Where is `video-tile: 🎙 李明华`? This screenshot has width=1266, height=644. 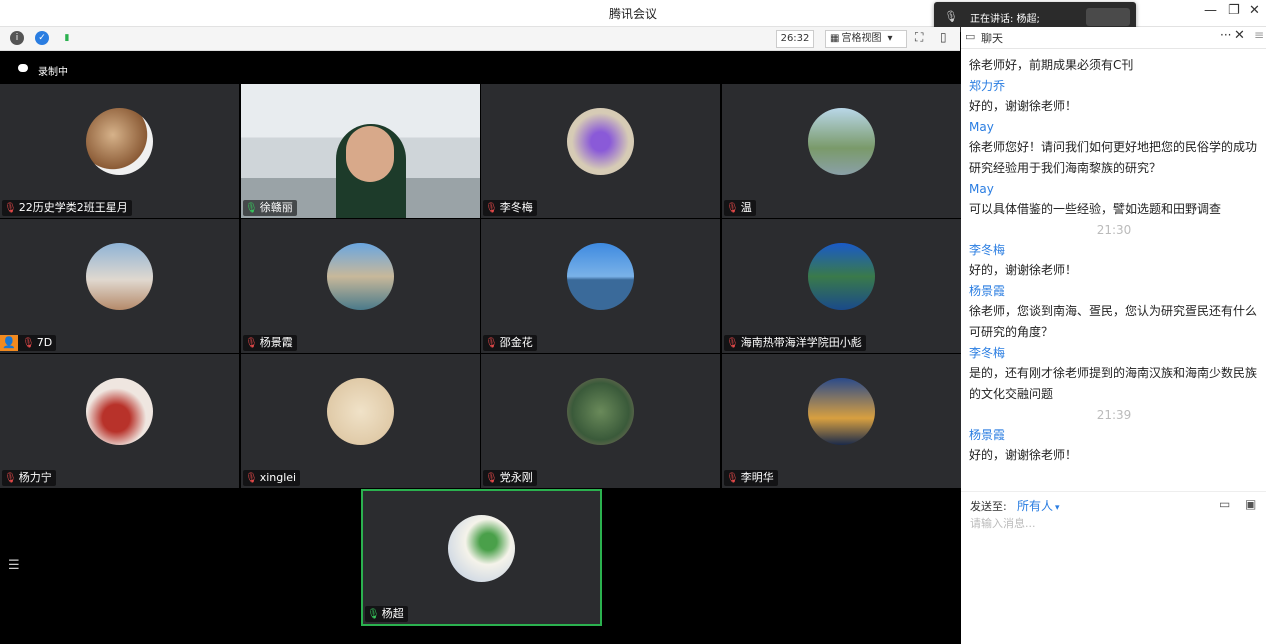 video-tile: 🎙 李明华 is located at coordinates (841, 421).